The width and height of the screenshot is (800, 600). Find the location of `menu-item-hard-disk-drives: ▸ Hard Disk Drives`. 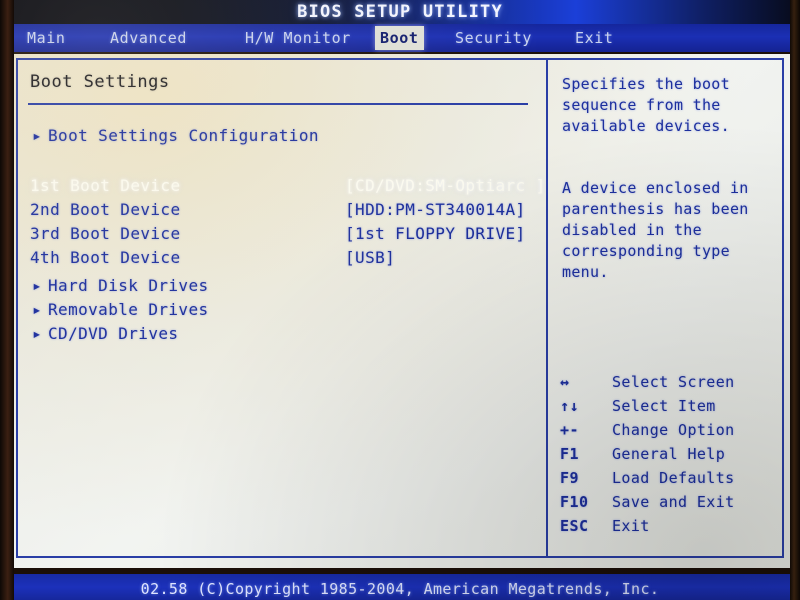

menu-item-hard-disk-drives: ▸ Hard Disk Drives is located at coordinates (120, 285).